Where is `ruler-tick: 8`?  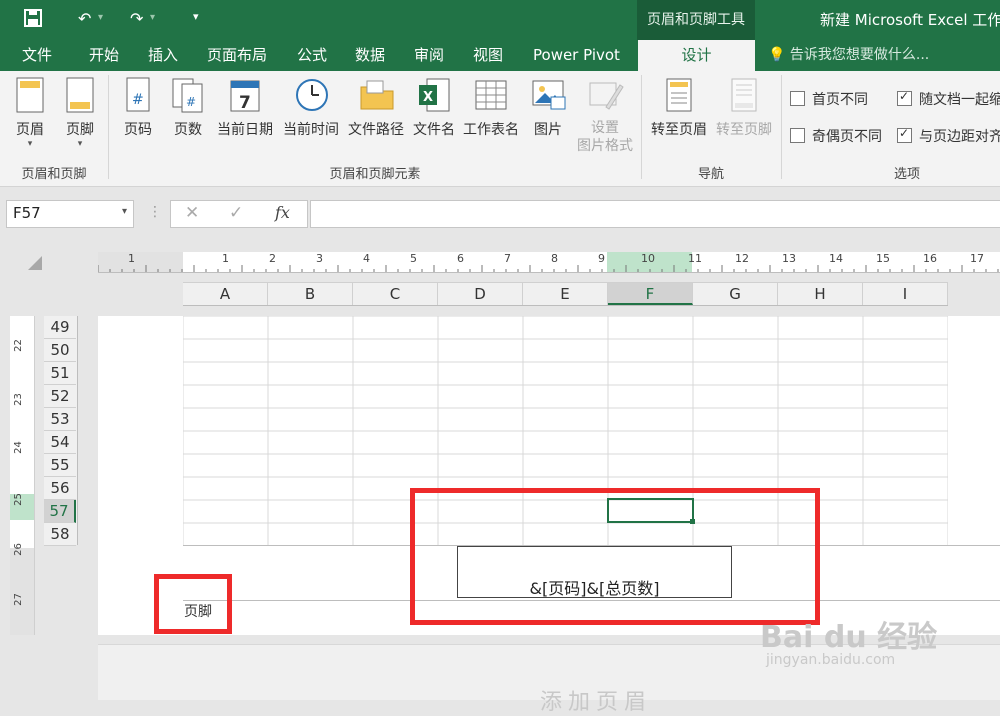 ruler-tick: 8 is located at coordinates (554, 258).